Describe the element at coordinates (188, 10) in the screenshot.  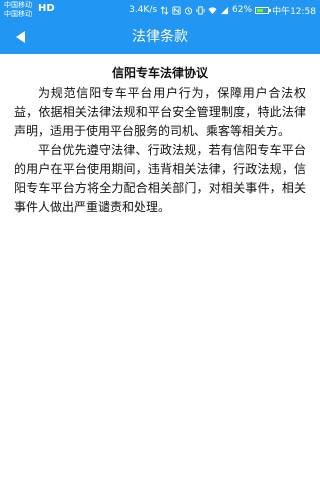
I see `alarm-clock-icon` at that location.